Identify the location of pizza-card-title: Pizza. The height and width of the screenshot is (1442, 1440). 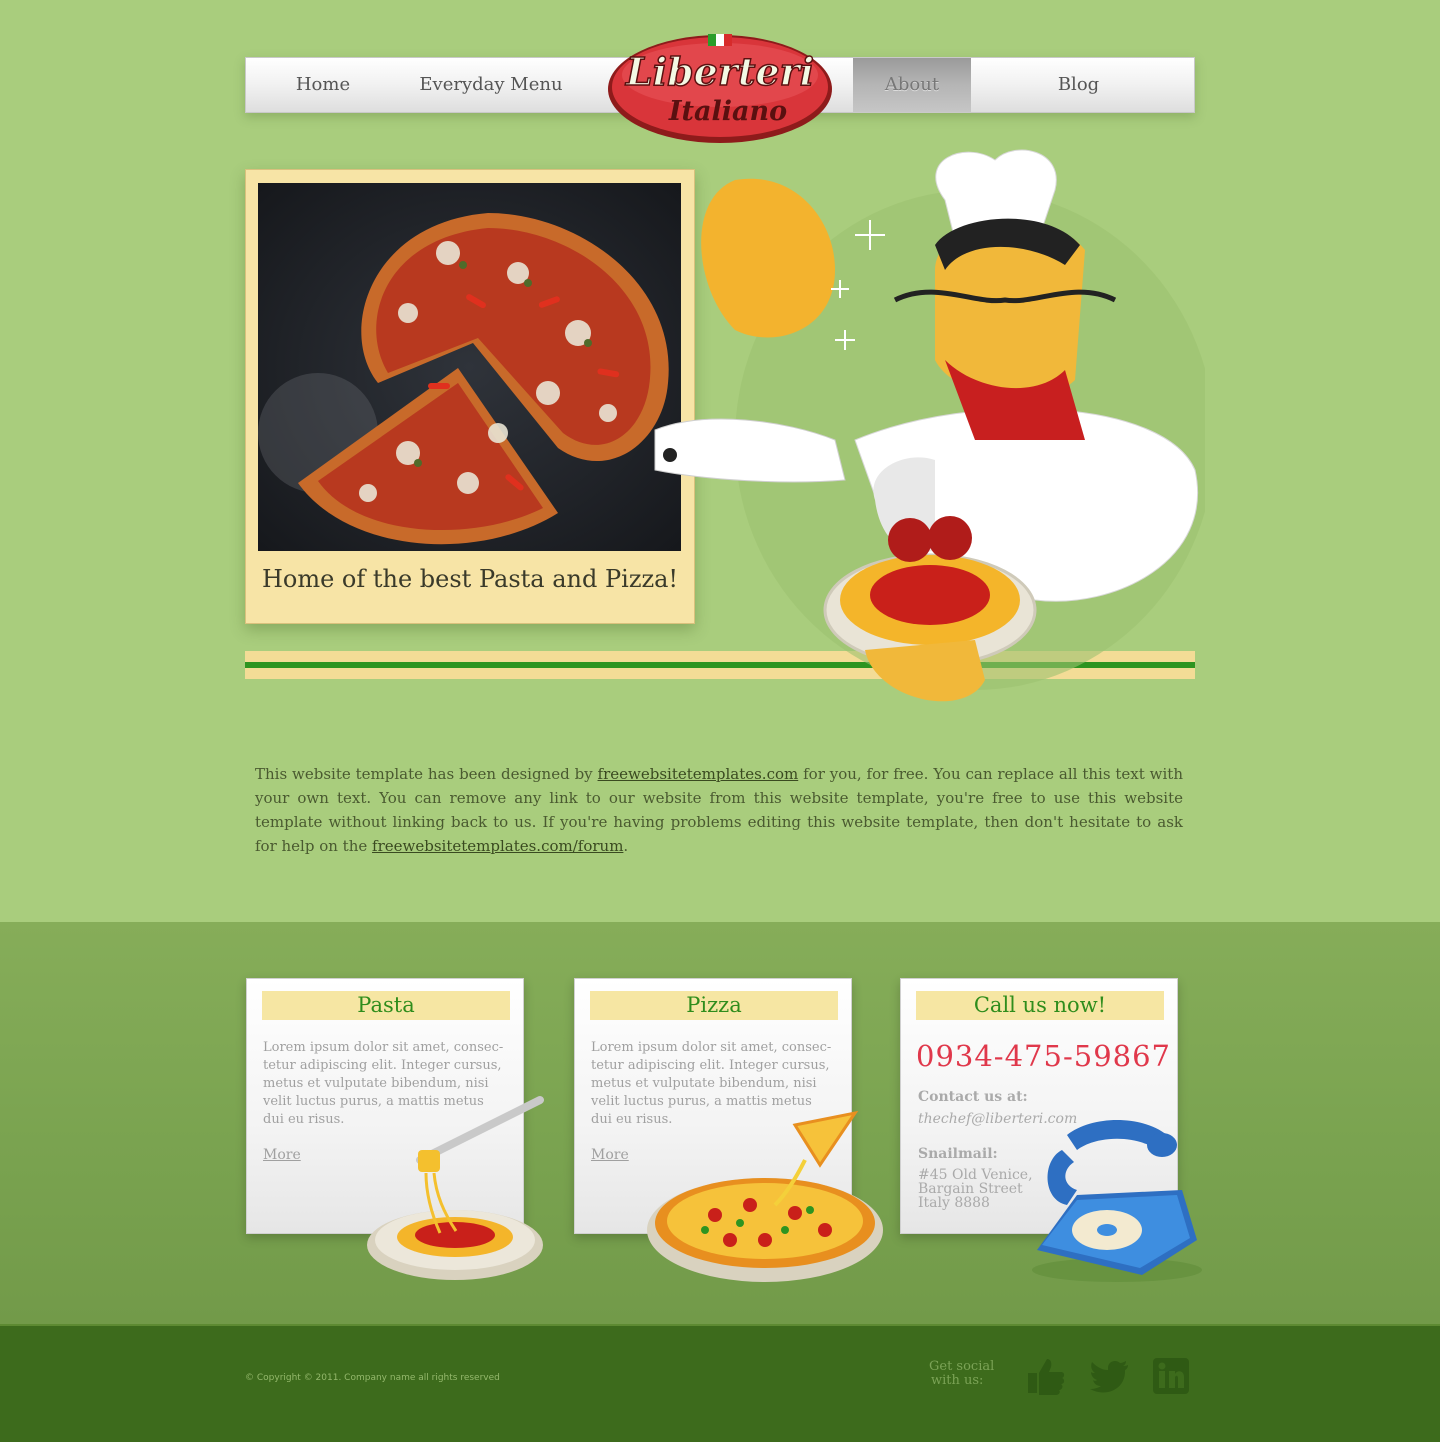
(714, 1005).